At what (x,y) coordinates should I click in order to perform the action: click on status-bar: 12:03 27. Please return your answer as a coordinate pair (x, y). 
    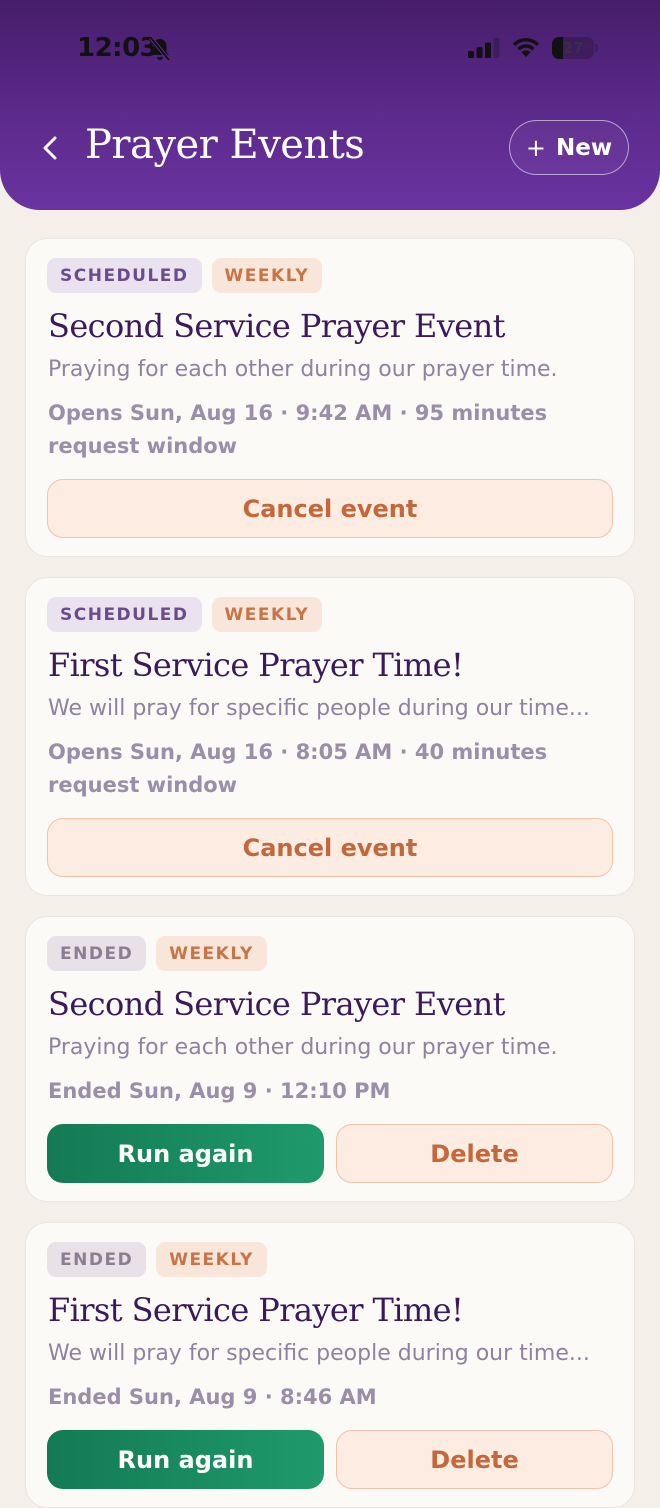
    Looking at the image, I should click on (330, 48).